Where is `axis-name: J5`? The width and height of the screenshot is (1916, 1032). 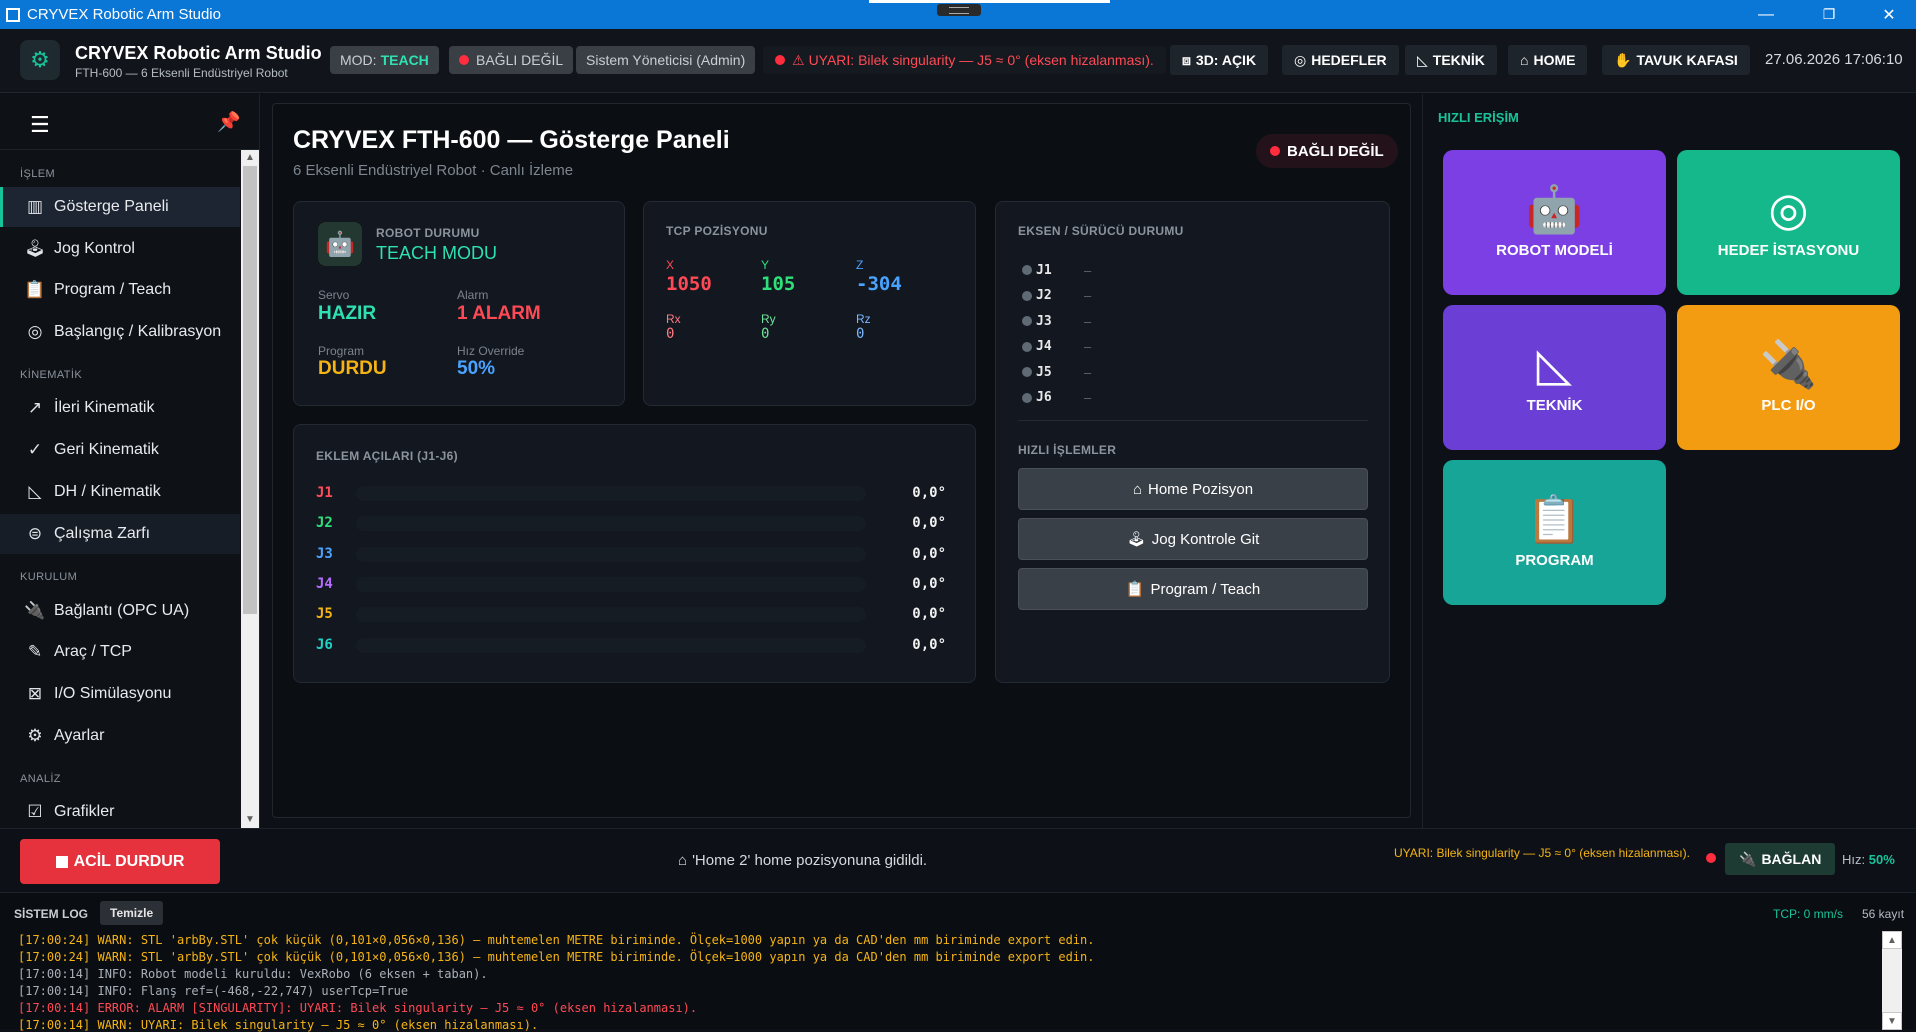 axis-name: J5 is located at coordinates (1044, 372).